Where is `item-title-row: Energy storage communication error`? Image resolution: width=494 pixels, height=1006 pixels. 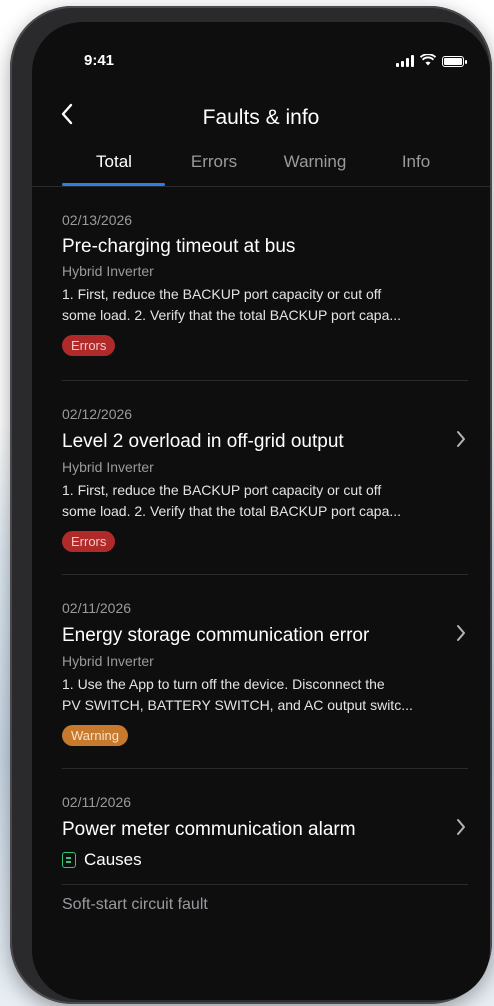 item-title-row: Energy storage communication error is located at coordinates (265, 636).